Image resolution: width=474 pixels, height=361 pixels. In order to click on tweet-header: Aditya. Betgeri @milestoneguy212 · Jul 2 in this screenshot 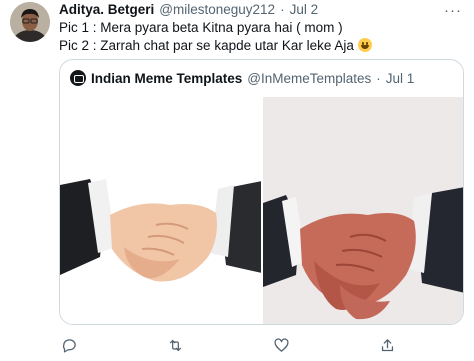, I will do `click(188, 9)`.